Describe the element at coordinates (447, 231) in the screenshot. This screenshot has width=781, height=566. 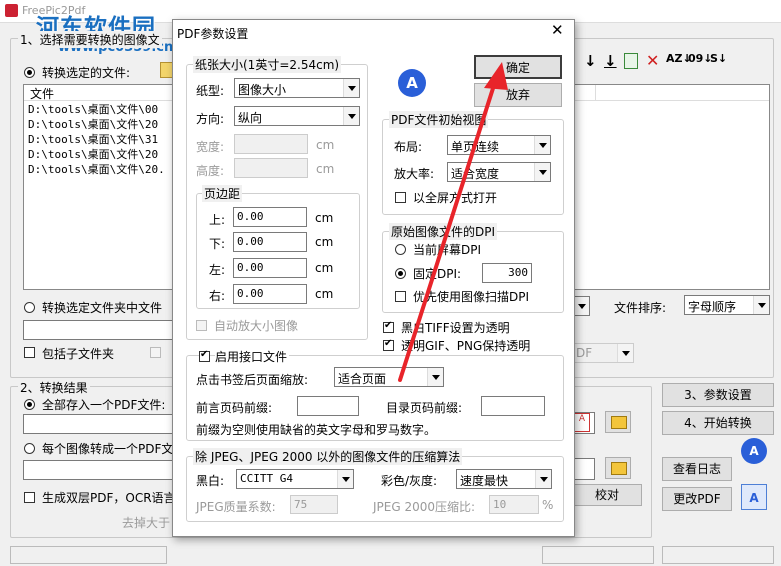
I see `annotation-arrow-line` at that location.